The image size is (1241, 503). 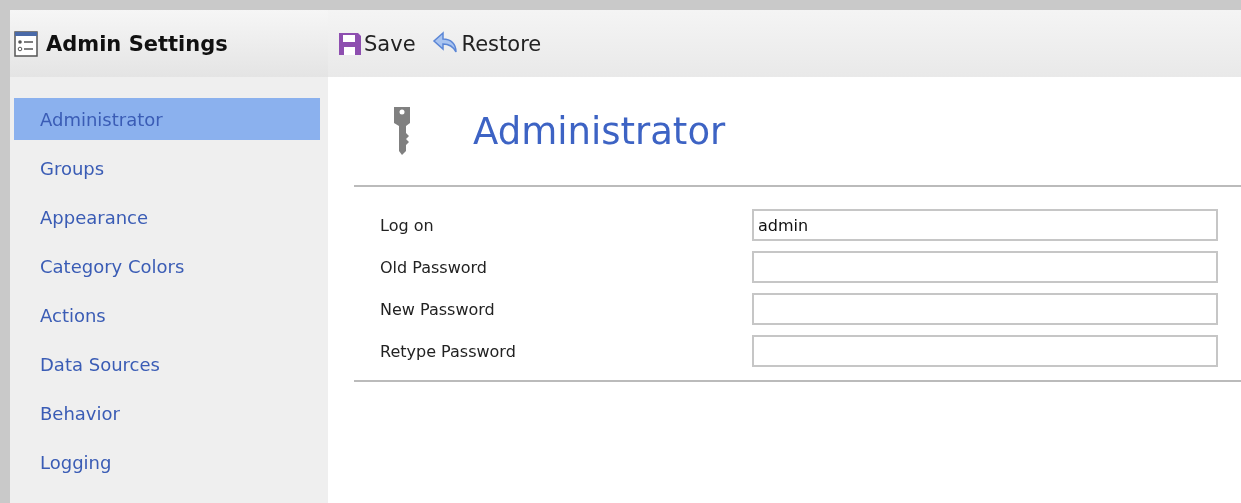 I want to click on page-title: Administrator, so click(x=599, y=131).